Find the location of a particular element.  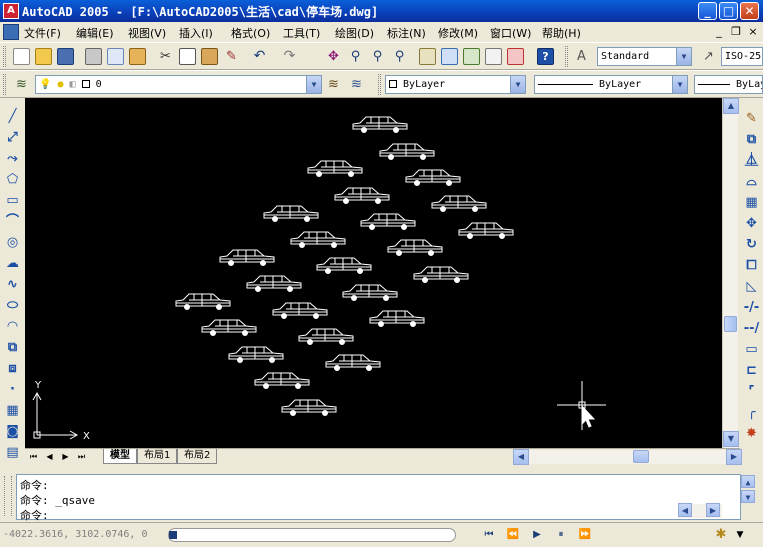

menu-modify: 修改(M) is located at coordinates (458, 33).